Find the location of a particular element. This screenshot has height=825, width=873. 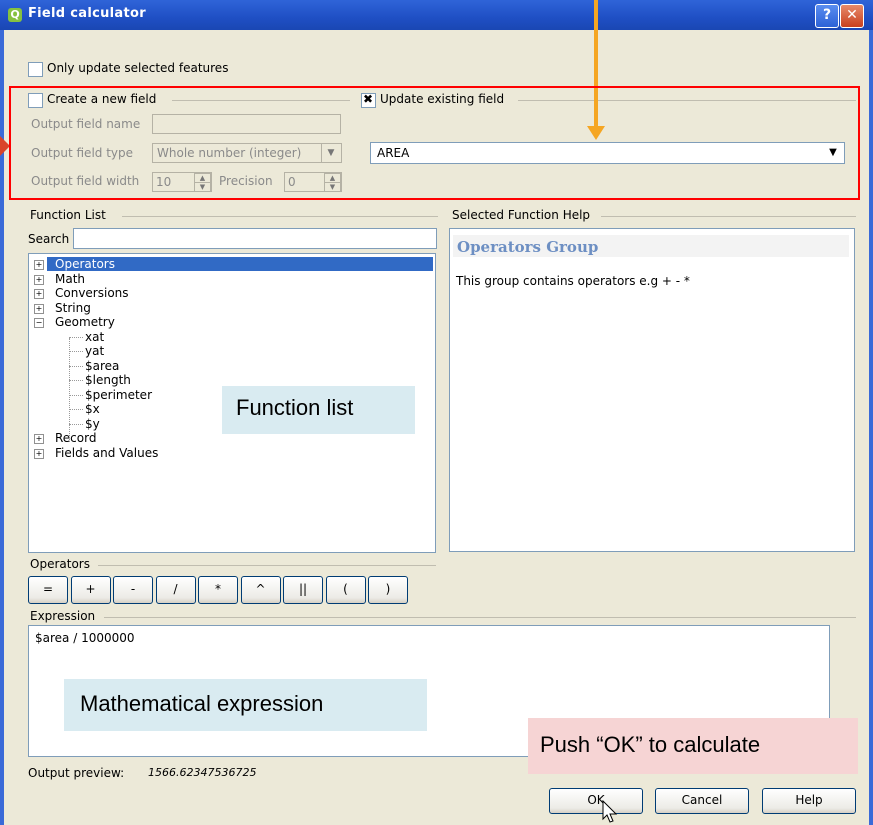

help-icon: ? is located at coordinates (827, 16).